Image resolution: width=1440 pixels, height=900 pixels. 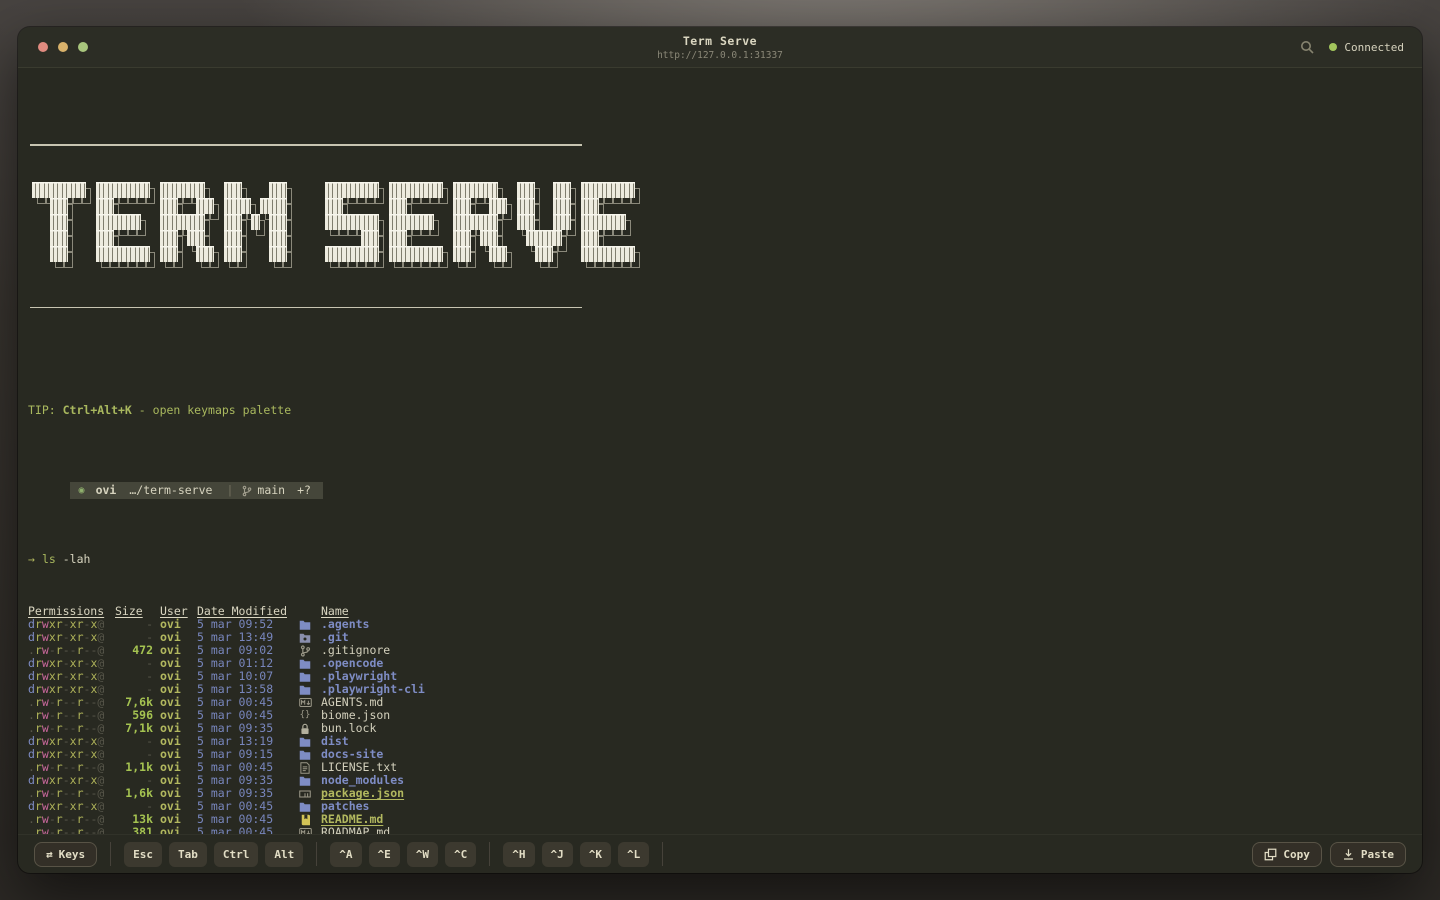 What do you see at coordinates (305, 650) in the screenshot?
I see `git-icon` at bounding box center [305, 650].